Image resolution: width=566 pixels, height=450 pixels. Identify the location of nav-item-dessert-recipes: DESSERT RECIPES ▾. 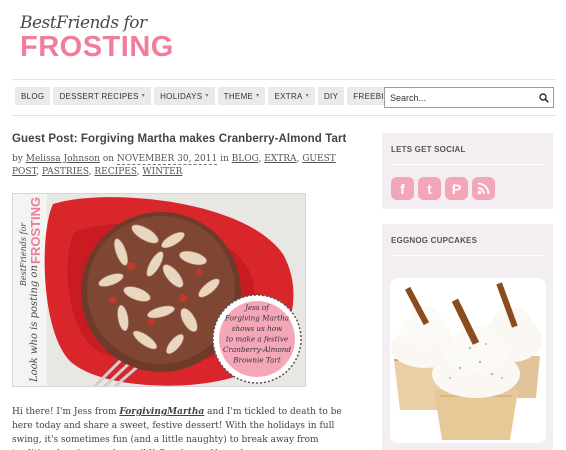
(102, 96).